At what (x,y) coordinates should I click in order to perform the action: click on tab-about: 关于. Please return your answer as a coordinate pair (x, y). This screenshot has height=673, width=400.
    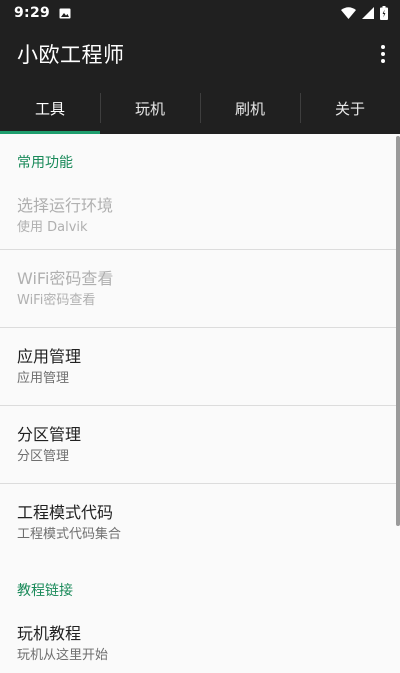
    Looking at the image, I should click on (350, 108).